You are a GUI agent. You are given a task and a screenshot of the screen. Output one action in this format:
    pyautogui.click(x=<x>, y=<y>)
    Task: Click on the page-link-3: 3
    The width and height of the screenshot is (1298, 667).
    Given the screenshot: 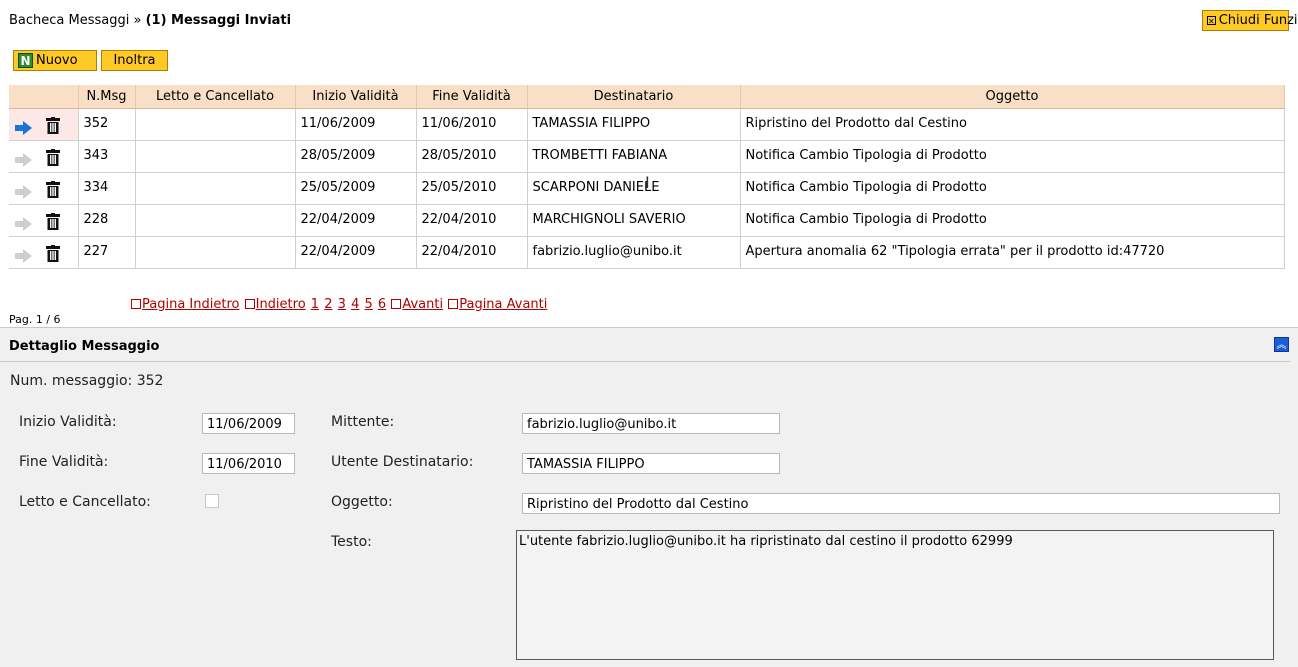 What is the action you would take?
    pyautogui.click(x=342, y=304)
    